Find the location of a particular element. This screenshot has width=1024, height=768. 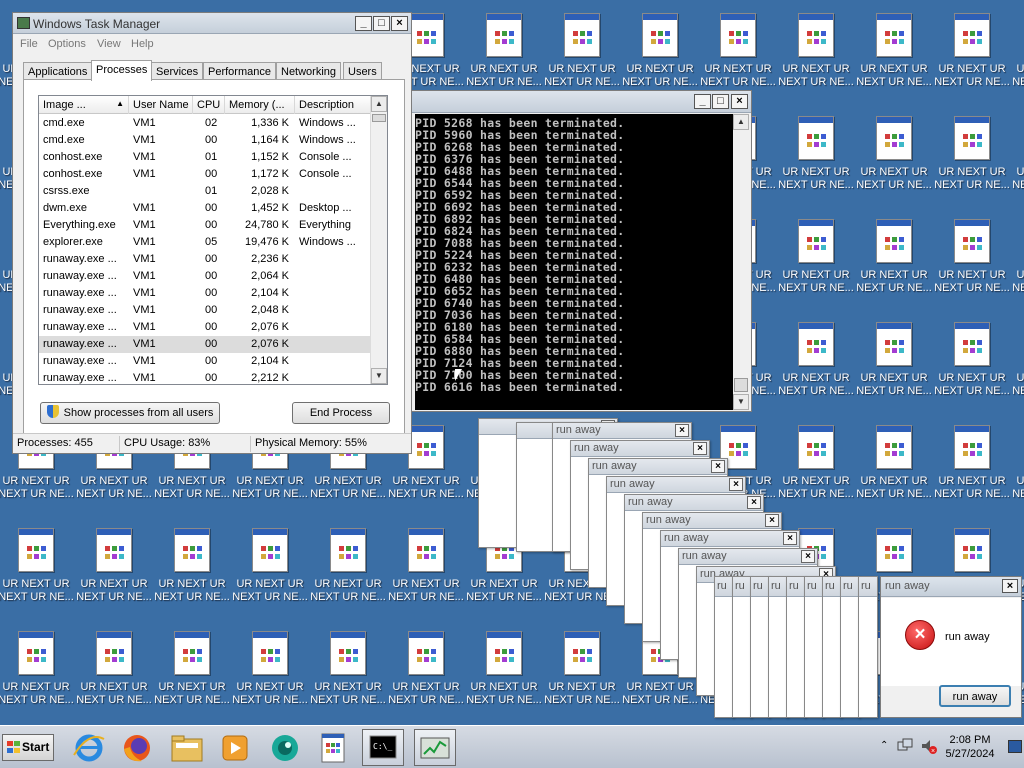

menu-options: Options is located at coordinates (67, 44).